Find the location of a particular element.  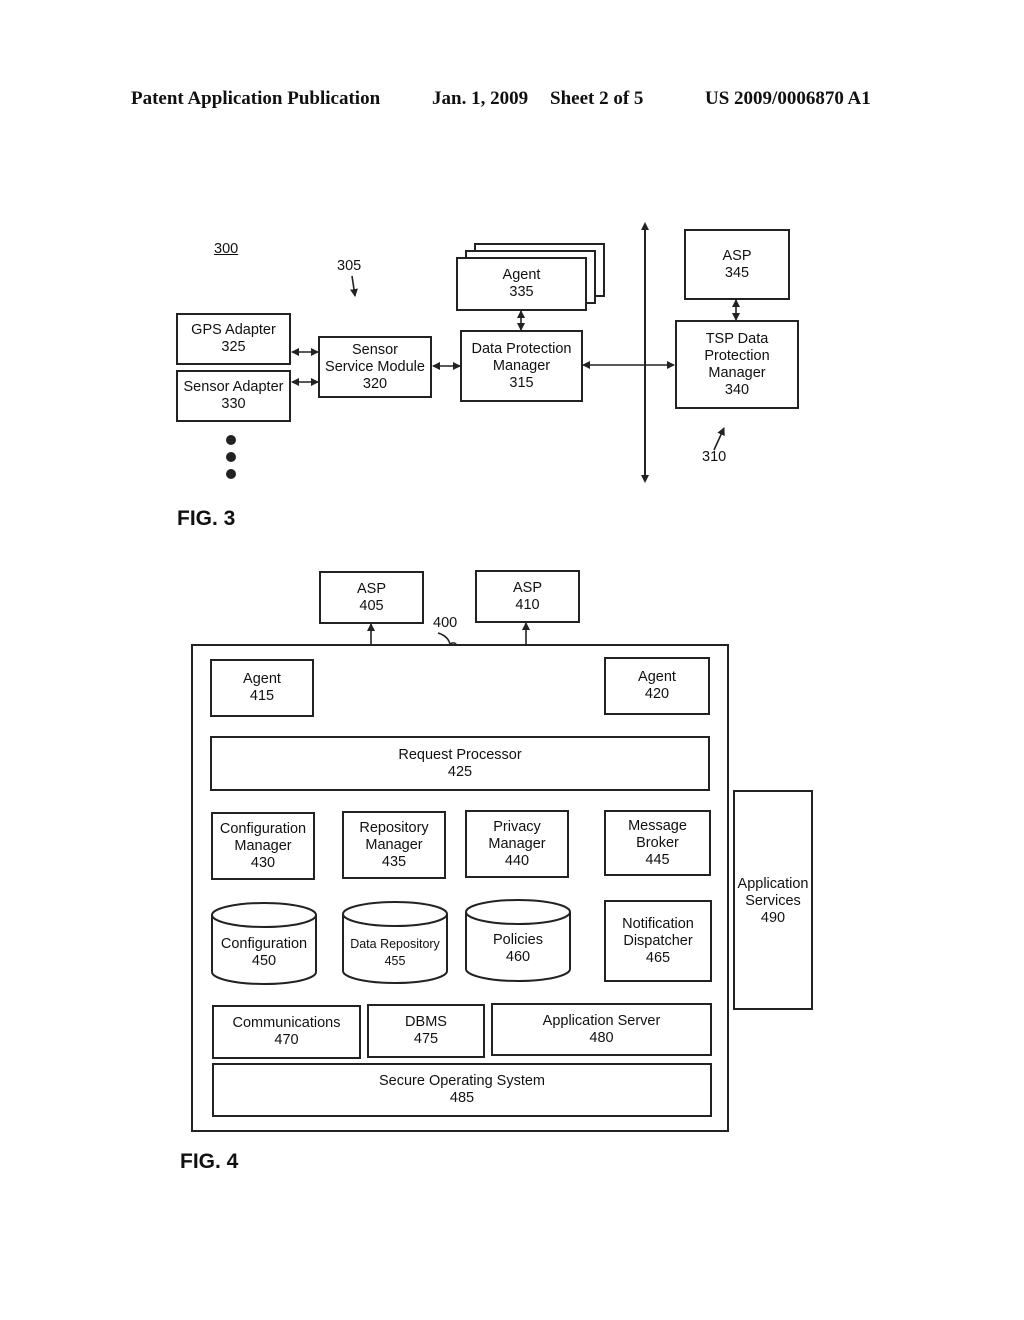

sheet-number: Sheet 2 of 5 is located at coordinates (597, 98).